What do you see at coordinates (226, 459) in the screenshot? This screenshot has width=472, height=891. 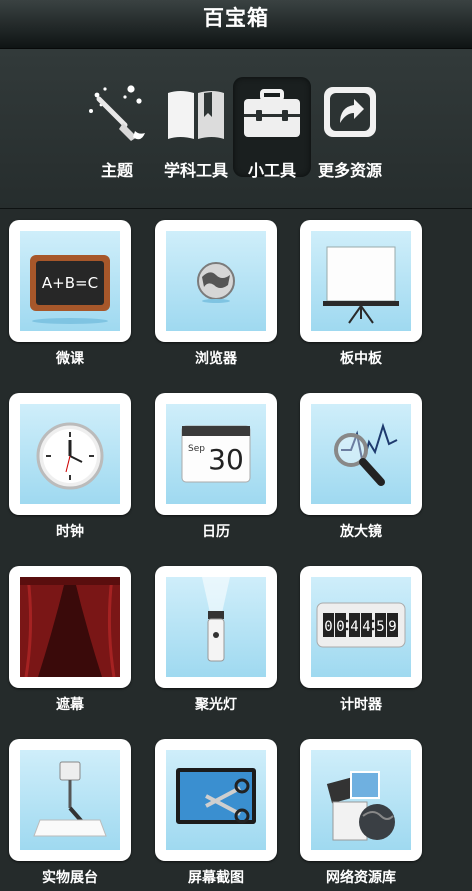 I see `calendar-day: 30` at bounding box center [226, 459].